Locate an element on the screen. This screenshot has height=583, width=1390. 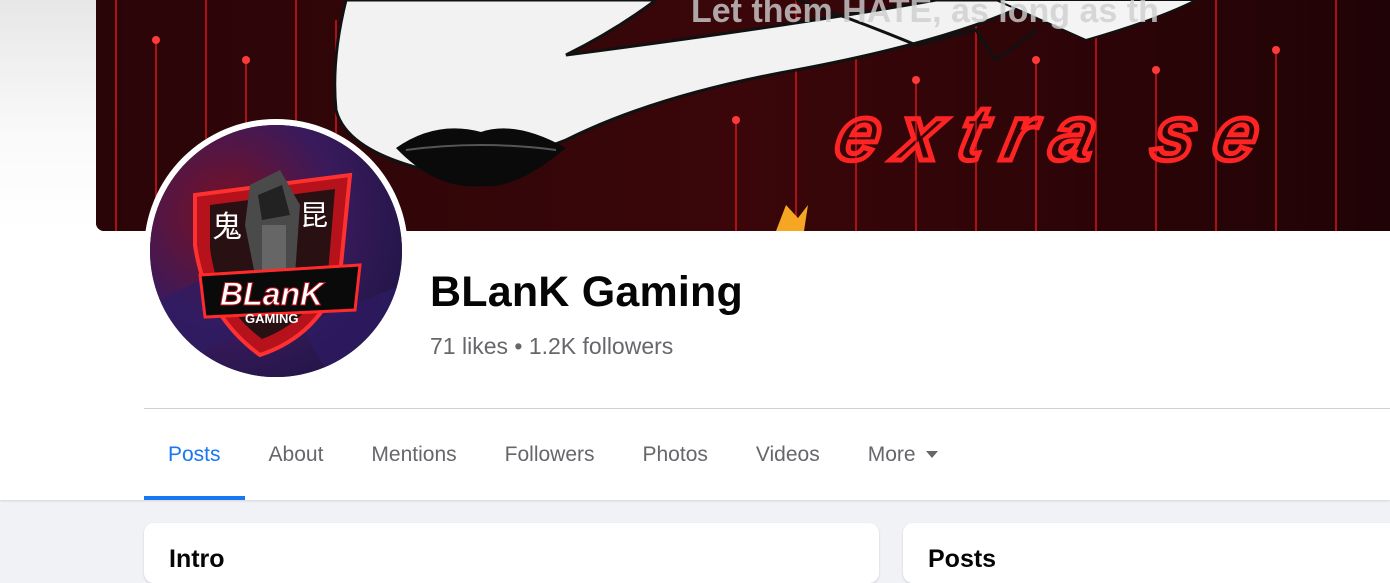
tab-about-label: About is located at coordinates (296, 454).